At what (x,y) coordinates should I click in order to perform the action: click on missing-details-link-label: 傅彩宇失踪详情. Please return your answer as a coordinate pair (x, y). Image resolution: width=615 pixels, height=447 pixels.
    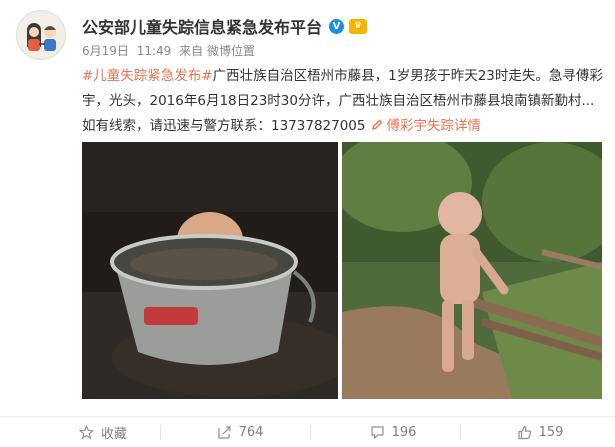
    Looking at the image, I should click on (433, 126).